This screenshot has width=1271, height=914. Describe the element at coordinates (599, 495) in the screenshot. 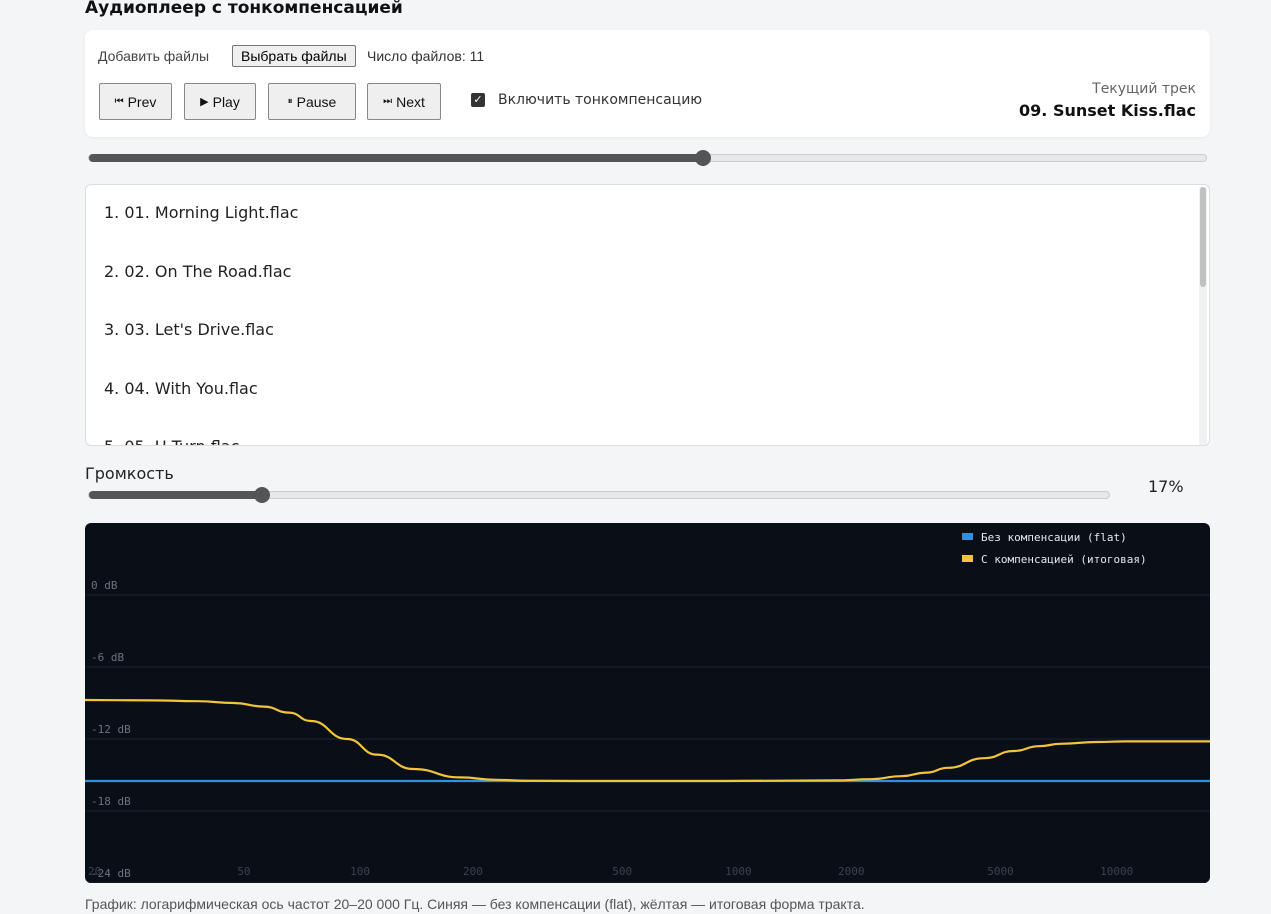

I see `volume-slider` at that location.